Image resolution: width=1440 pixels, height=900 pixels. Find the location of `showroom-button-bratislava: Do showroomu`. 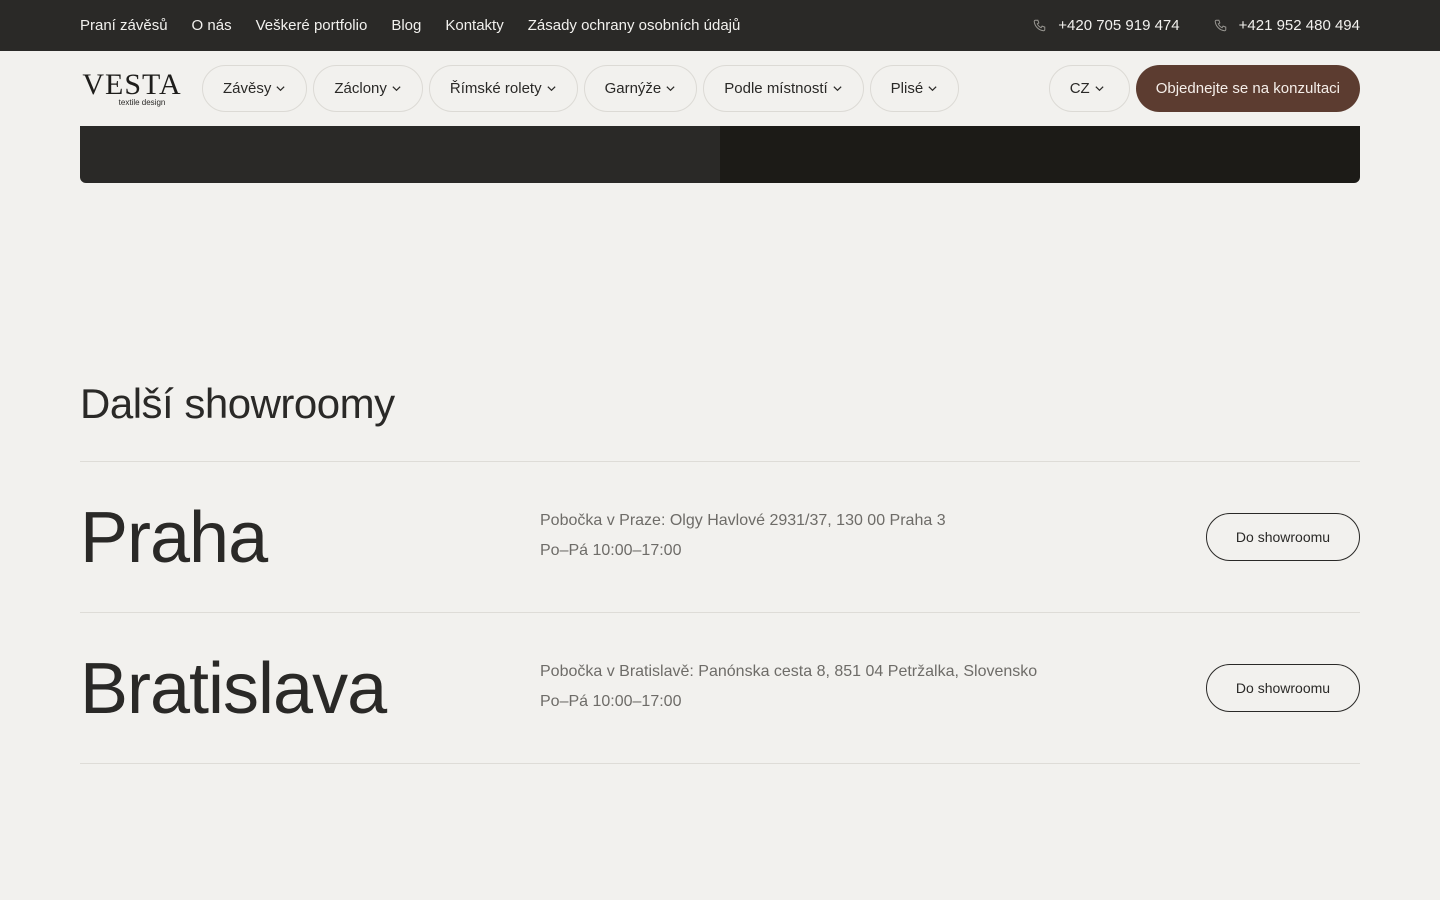

showroom-button-bratislava: Do showroomu is located at coordinates (1283, 688).